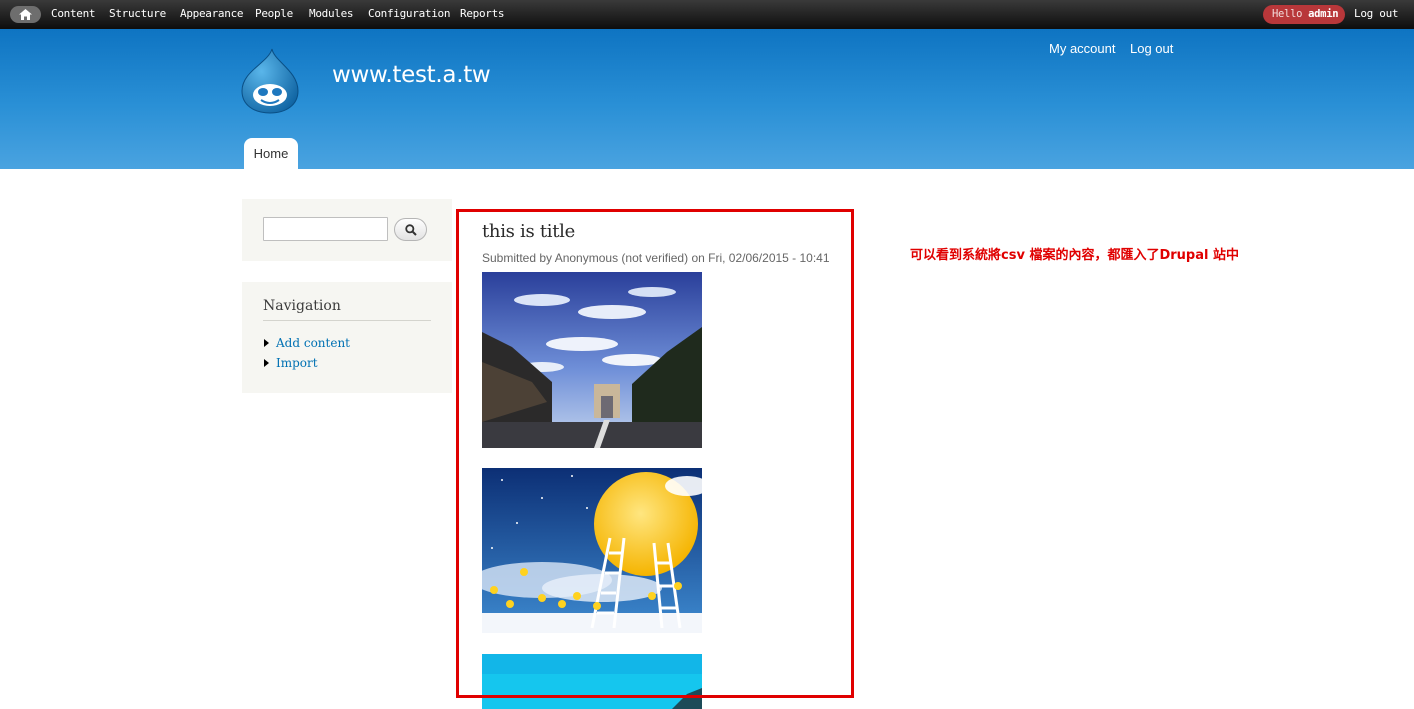 The image size is (1414, 709). What do you see at coordinates (331, 13) in the screenshot?
I see `toolbar-item-modules: Modules` at bounding box center [331, 13].